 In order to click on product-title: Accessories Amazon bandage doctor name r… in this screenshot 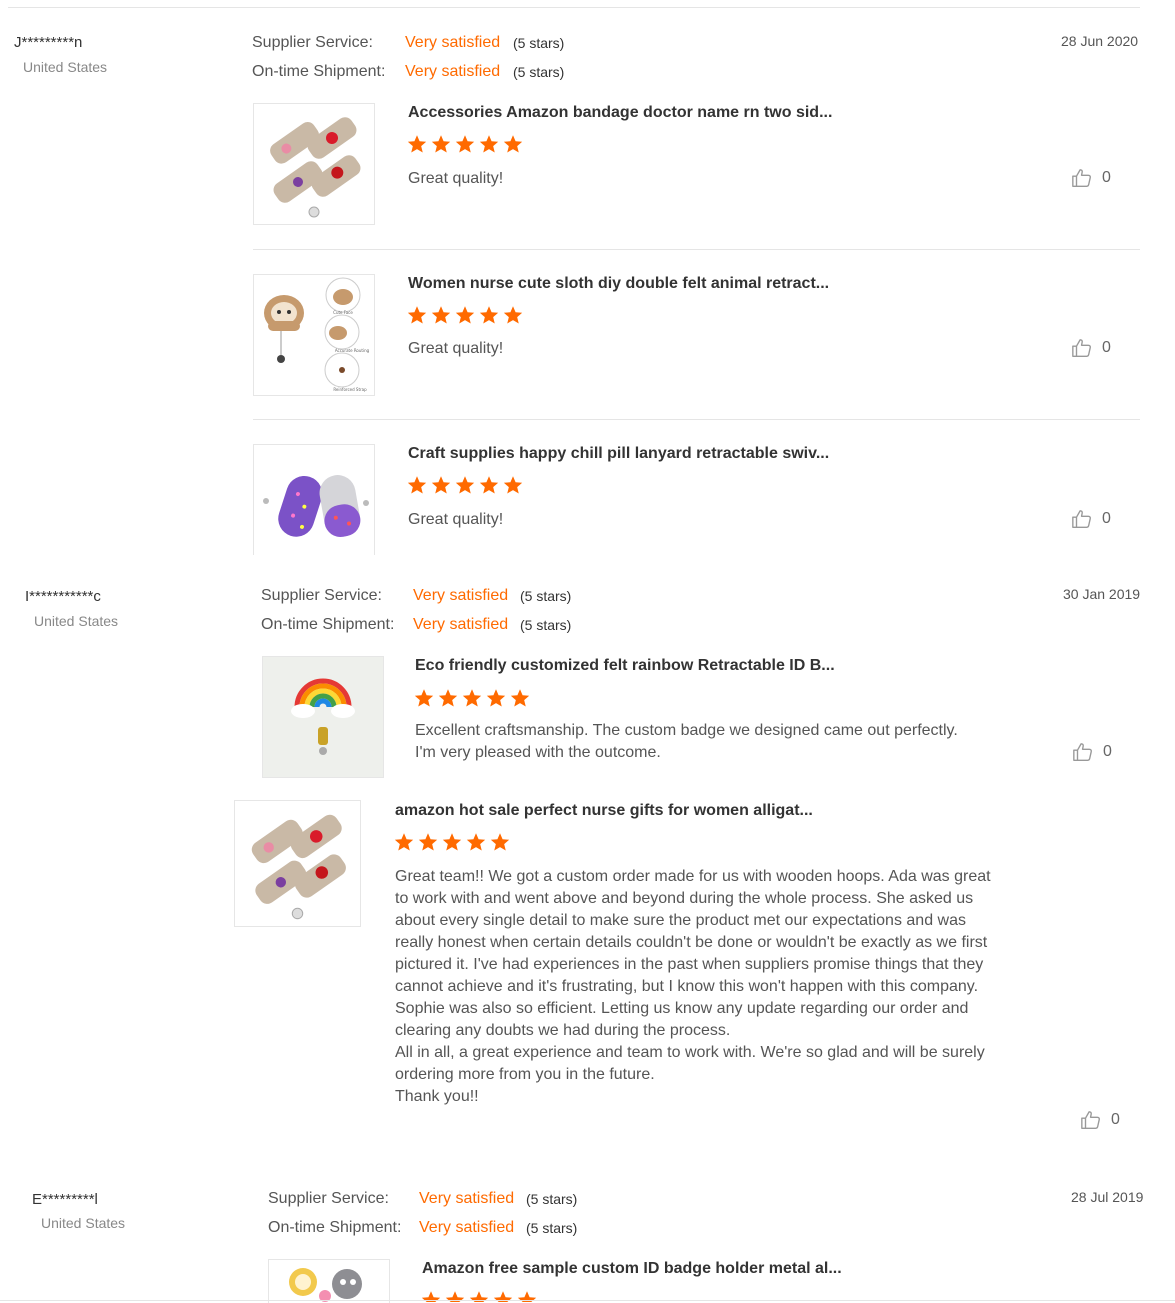, I will do `click(620, 113)`.